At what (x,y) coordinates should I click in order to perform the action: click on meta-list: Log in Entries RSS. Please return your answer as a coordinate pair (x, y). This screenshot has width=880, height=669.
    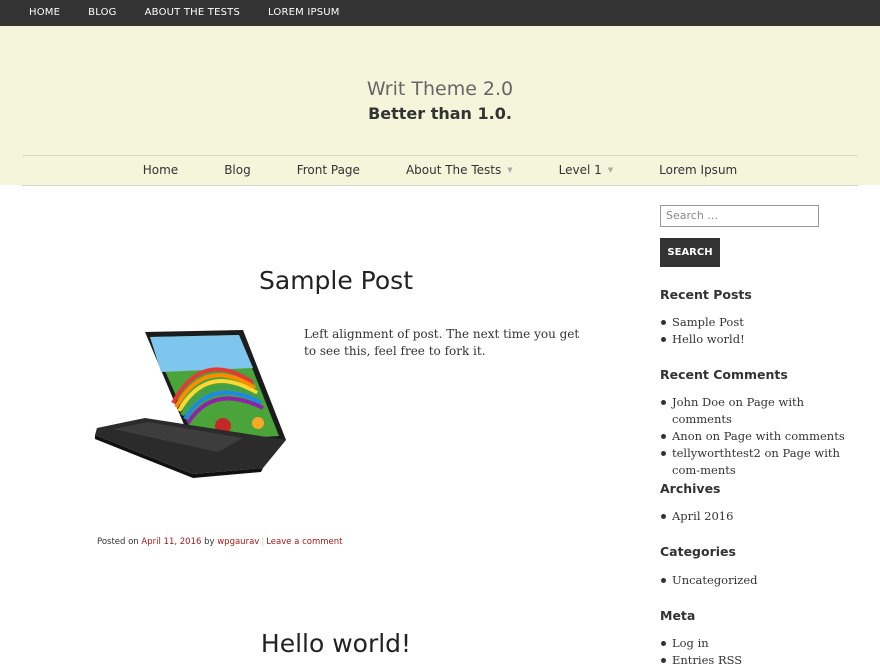
    Looking at the image, I should click on (760, 652).